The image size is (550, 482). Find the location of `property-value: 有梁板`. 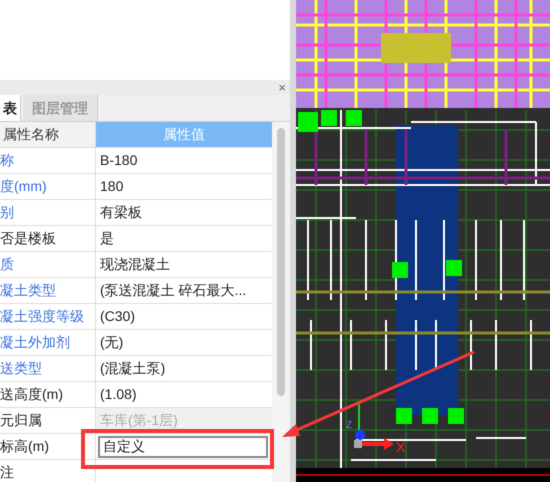

property-value: 有梁板 is located at coordinates (119, 212).